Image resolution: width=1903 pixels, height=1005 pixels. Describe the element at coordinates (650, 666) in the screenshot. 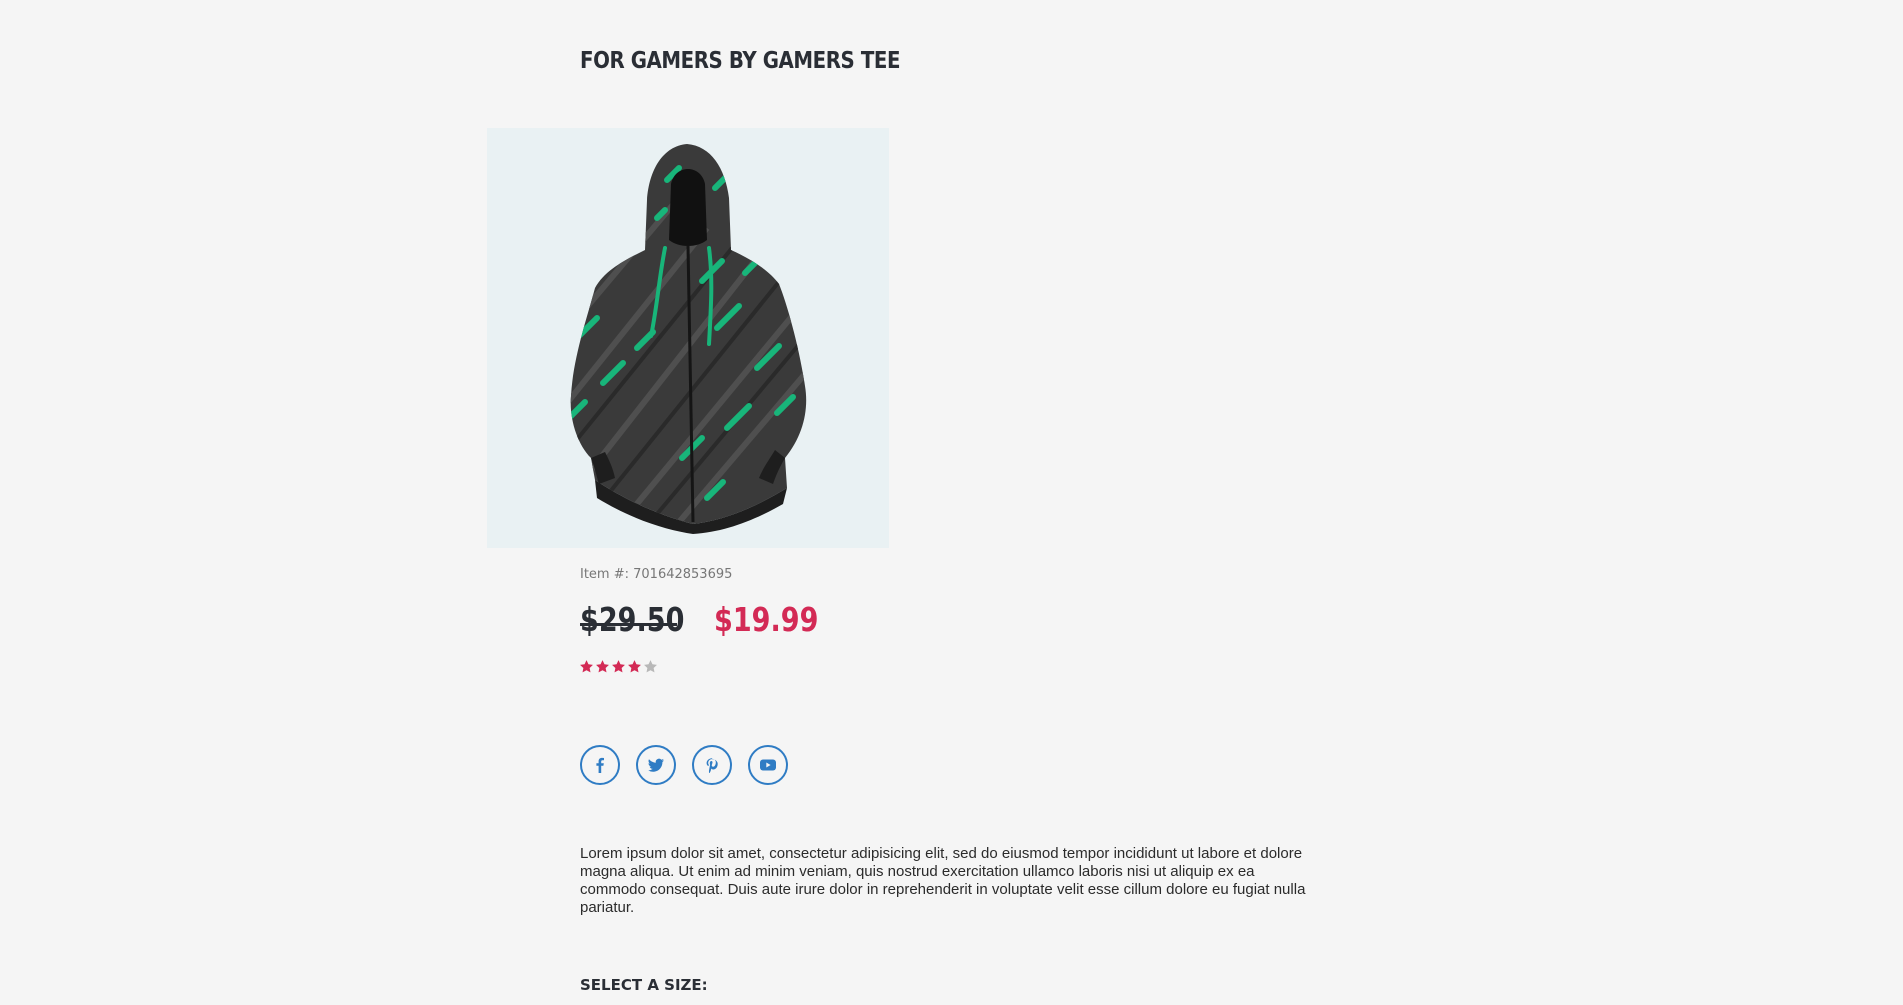

I see `star-empty-icon` at that location.